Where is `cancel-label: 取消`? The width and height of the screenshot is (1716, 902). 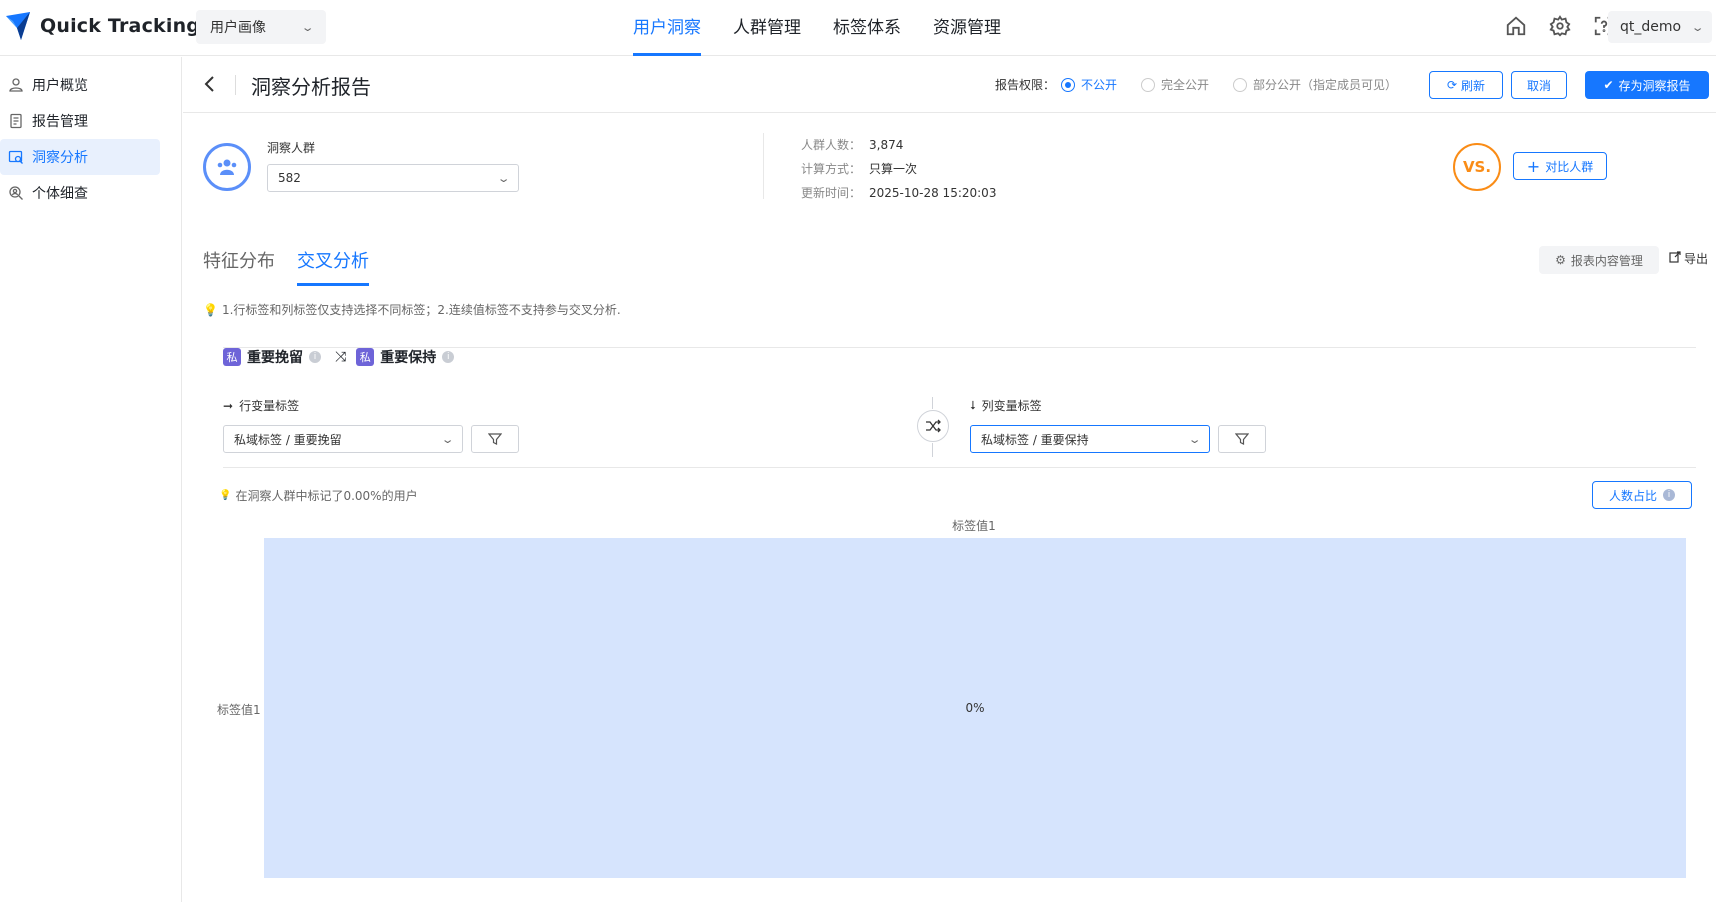
cancel-label: 取消 is located at coordinates (1538, 85).